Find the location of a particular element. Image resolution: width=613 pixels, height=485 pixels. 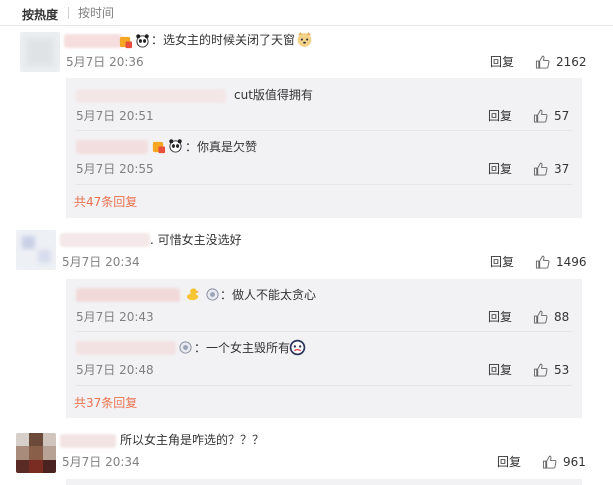

reply-text: ：做人不能太贪心 is located at coordinates (268, 295).